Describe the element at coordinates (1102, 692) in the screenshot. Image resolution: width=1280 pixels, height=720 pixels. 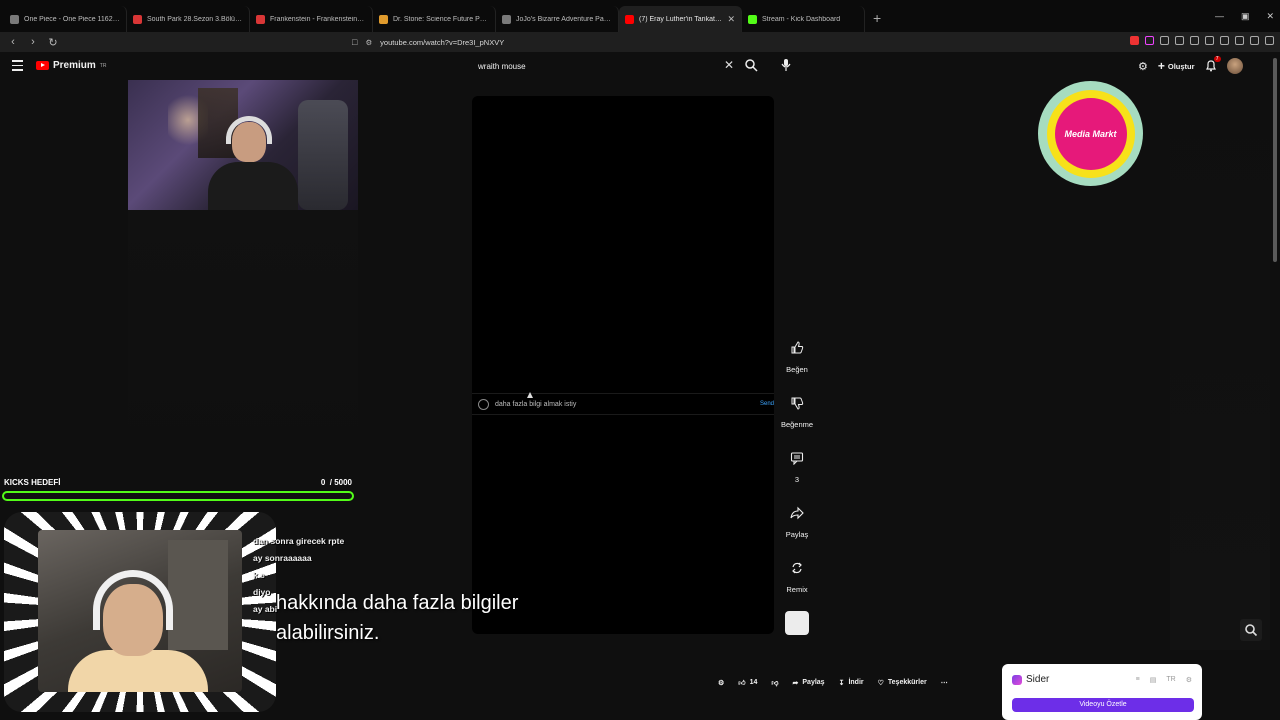
I see `sider-panel: Sider ≡ ▤ TR ⚙ Videoyu Özetle` at that location.